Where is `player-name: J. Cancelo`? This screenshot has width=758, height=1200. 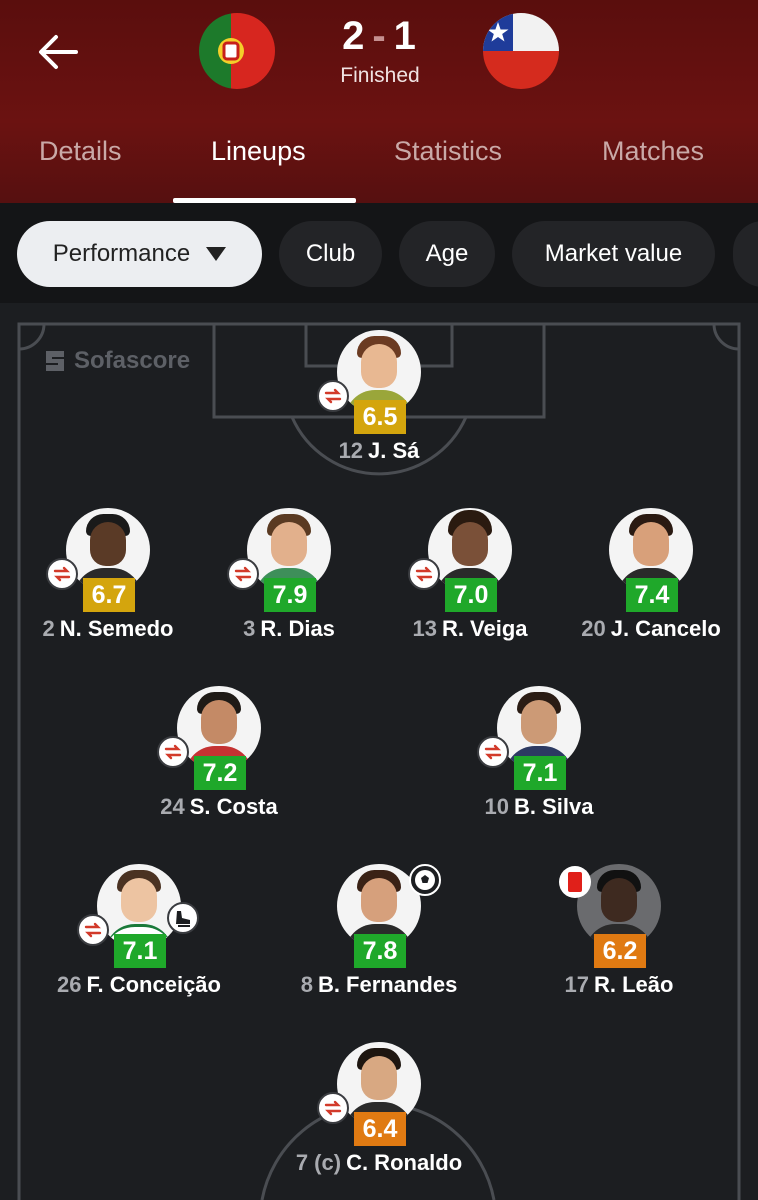 player-name: J. Cancelo is located at coordinates (665, 628).